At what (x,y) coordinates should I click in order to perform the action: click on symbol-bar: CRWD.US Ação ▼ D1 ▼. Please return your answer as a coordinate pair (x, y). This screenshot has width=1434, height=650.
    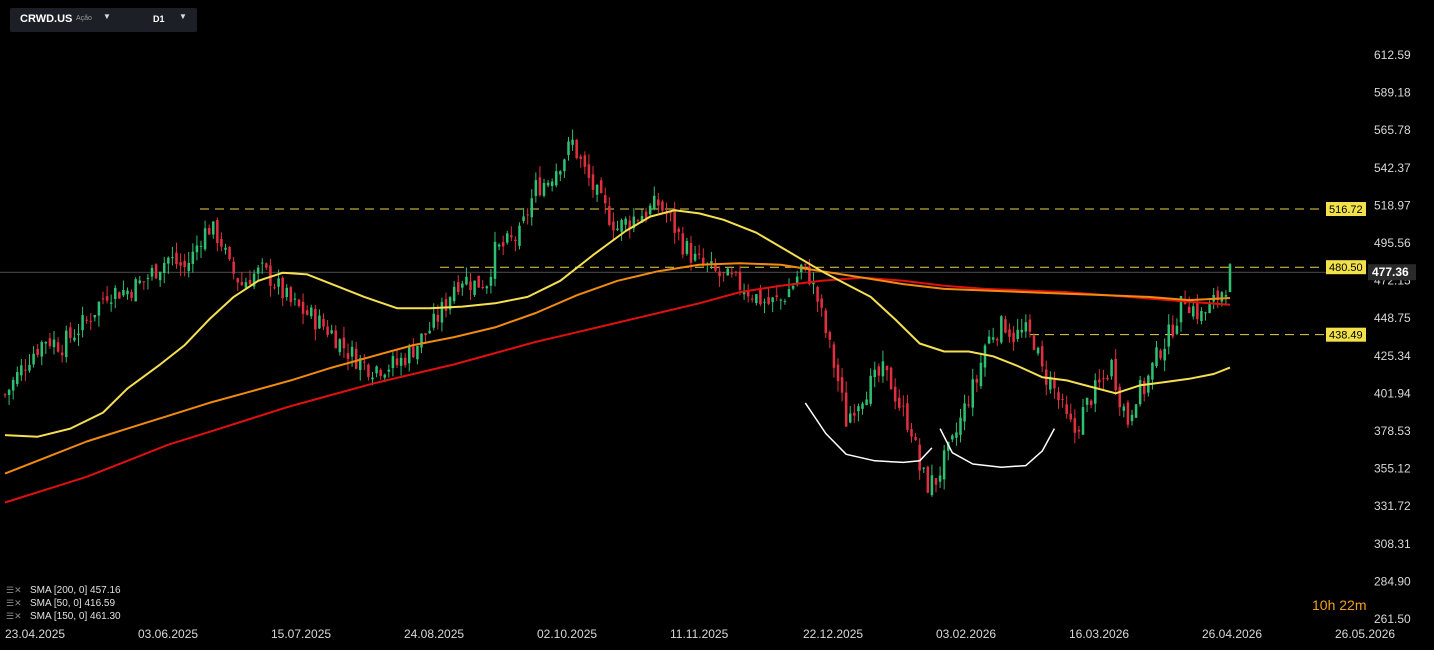
    Looking at the image, I should click on (103, 20).